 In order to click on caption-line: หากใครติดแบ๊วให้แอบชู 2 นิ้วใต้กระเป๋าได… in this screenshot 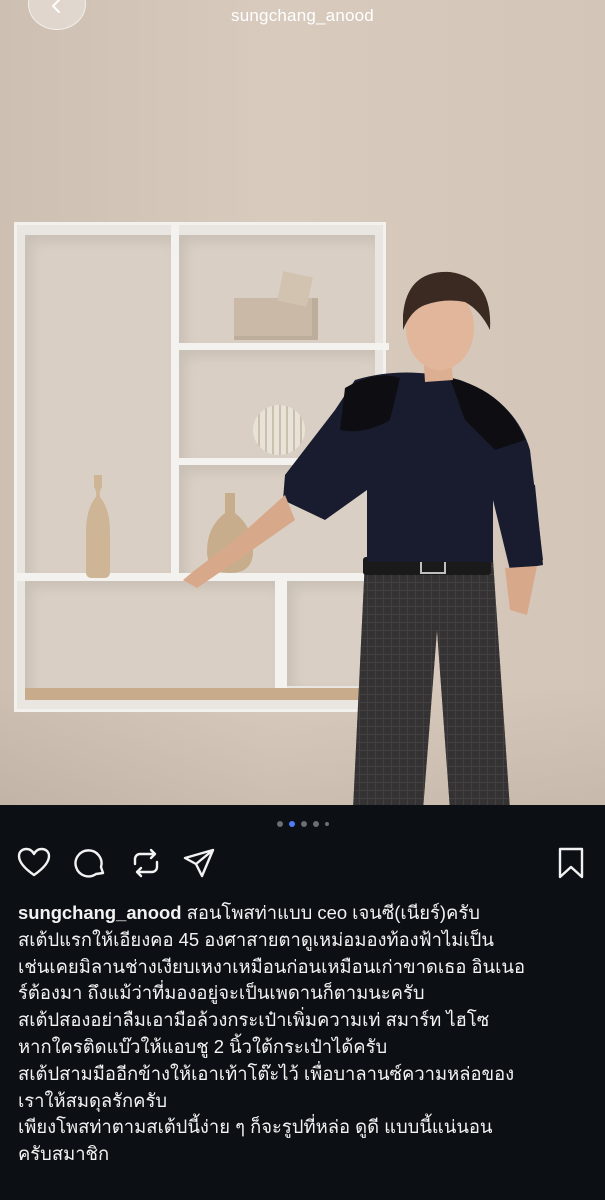, I will do `click(203, 1046)`.